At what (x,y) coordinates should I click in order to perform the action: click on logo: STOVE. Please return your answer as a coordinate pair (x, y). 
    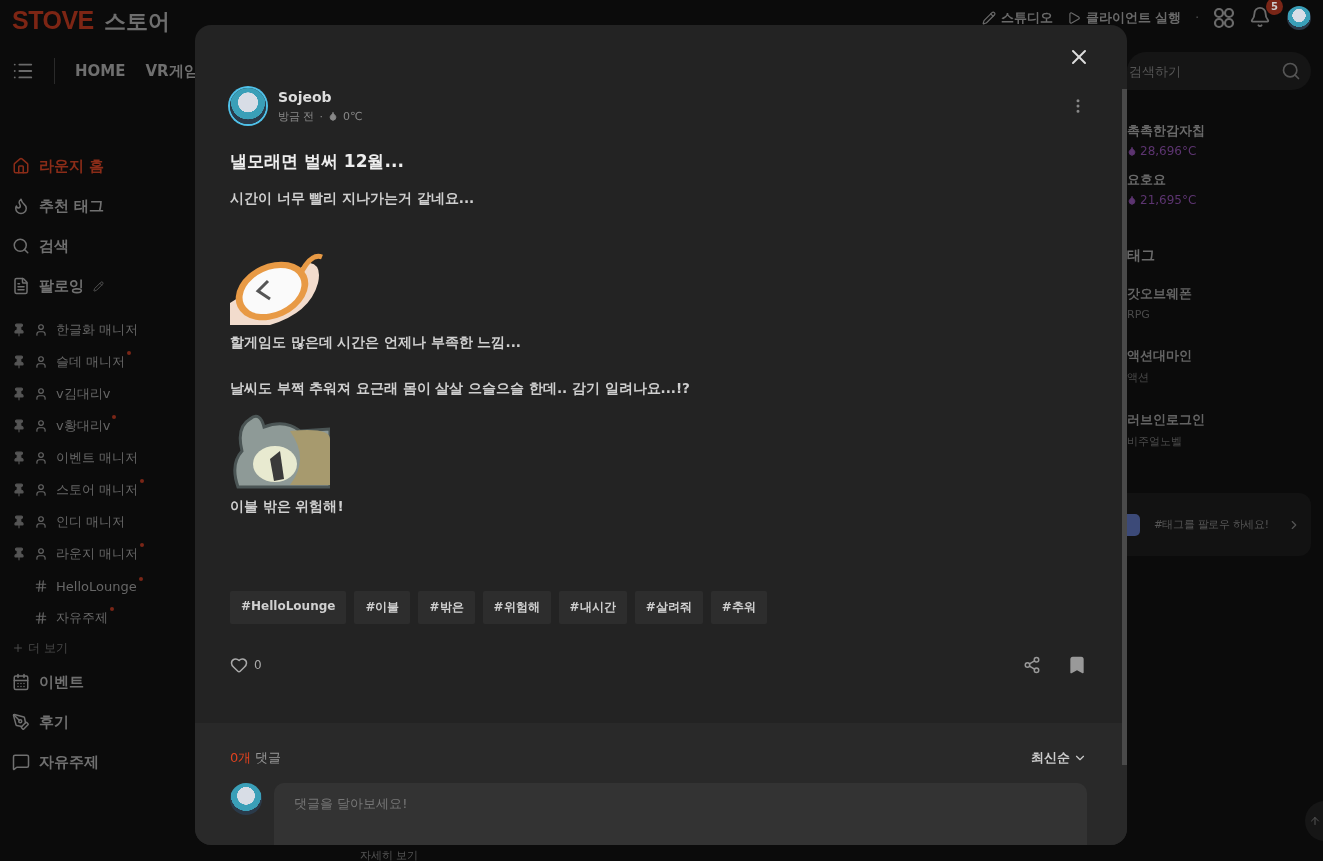
    Looking at the image, I should click on (53, 20).